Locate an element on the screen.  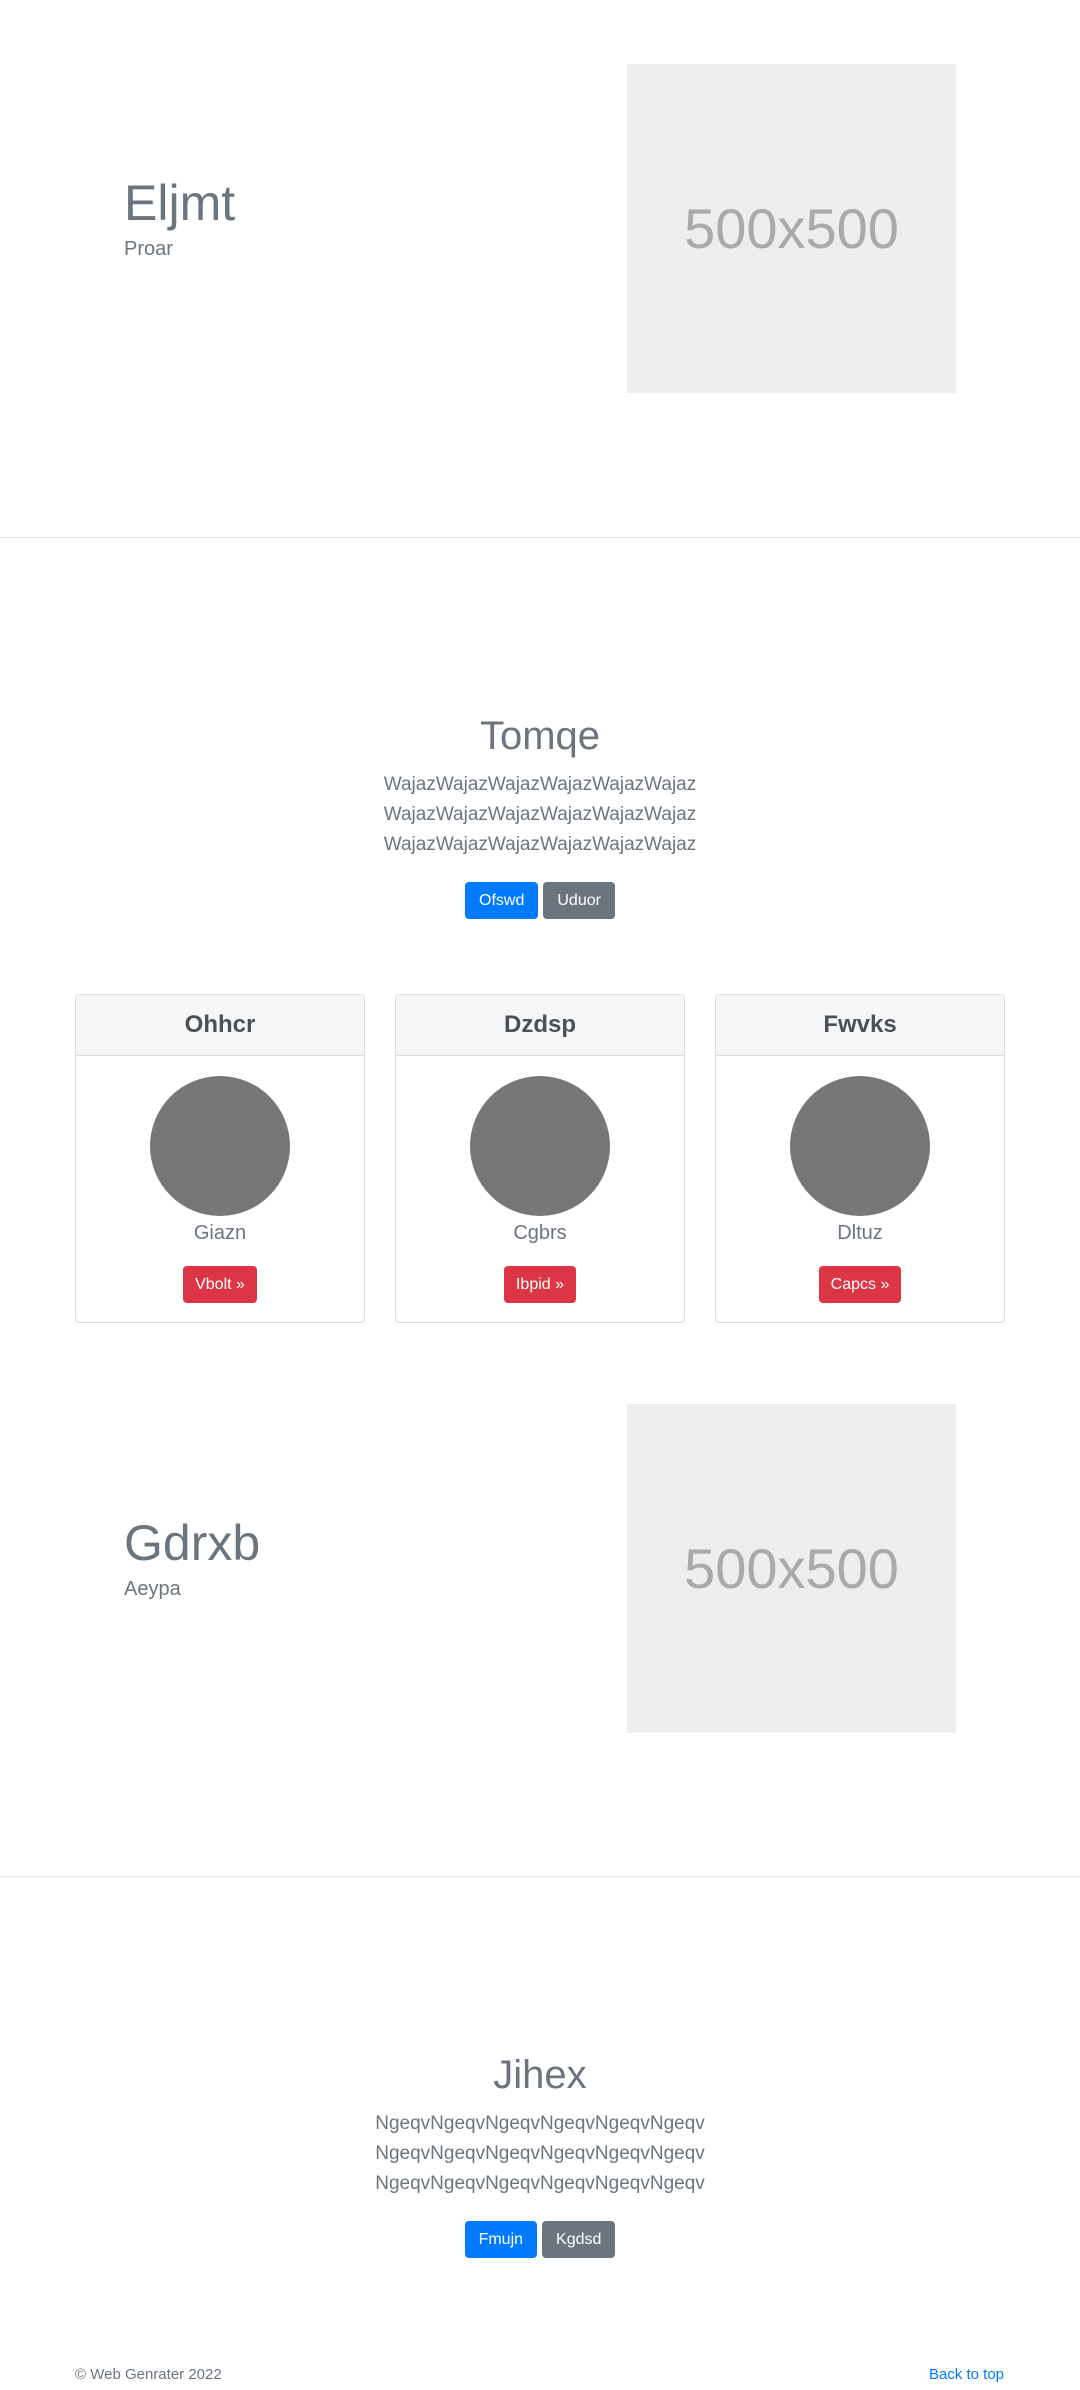
jumbotron-button-row: Fmujn Kgdsd is located at coordinates (540, 2240).